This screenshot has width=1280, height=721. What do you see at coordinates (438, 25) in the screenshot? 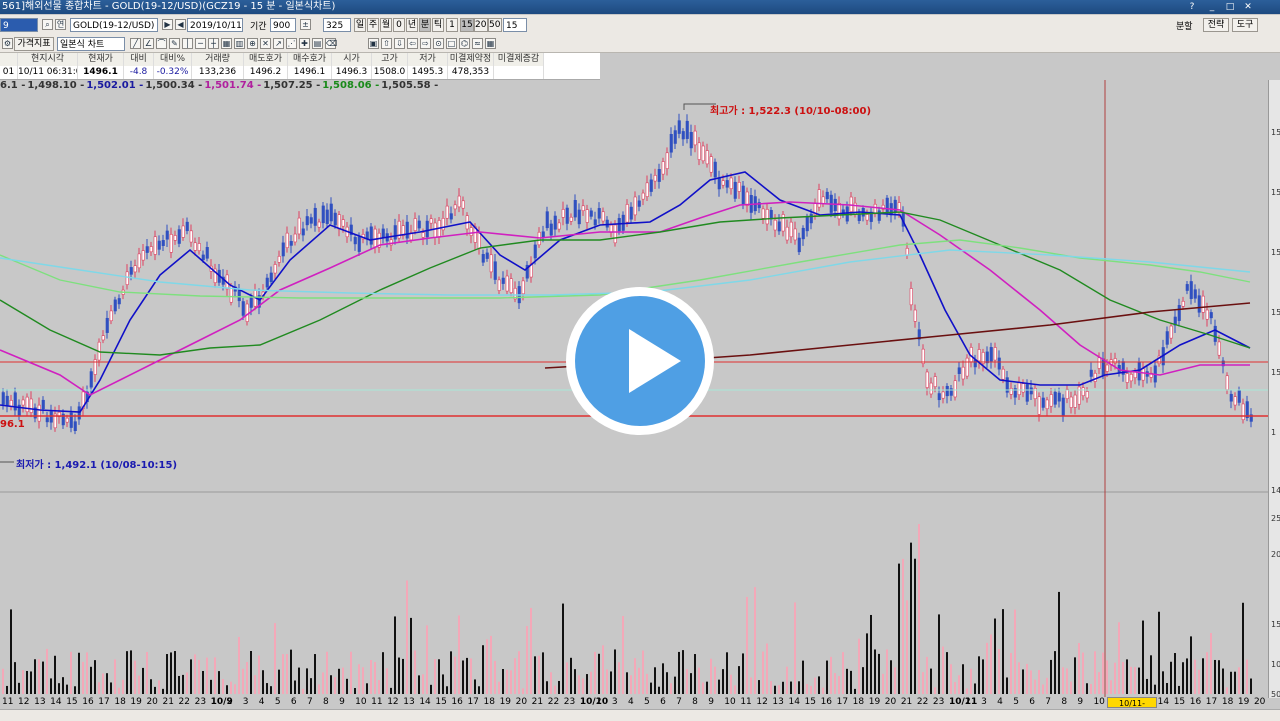
I see `unit-tick-button: 틱` at bounding box center [438, 25].